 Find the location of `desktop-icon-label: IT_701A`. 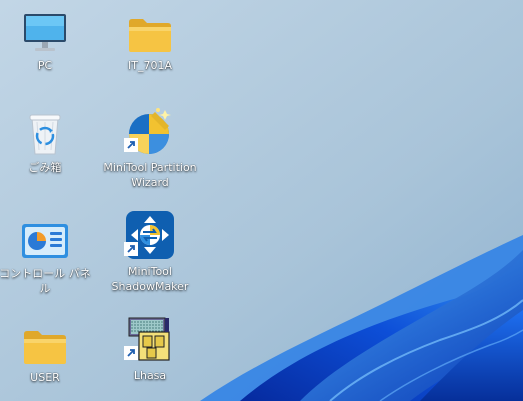

desktop-icon-label: IT_701A is located at coordinates (150, 65).